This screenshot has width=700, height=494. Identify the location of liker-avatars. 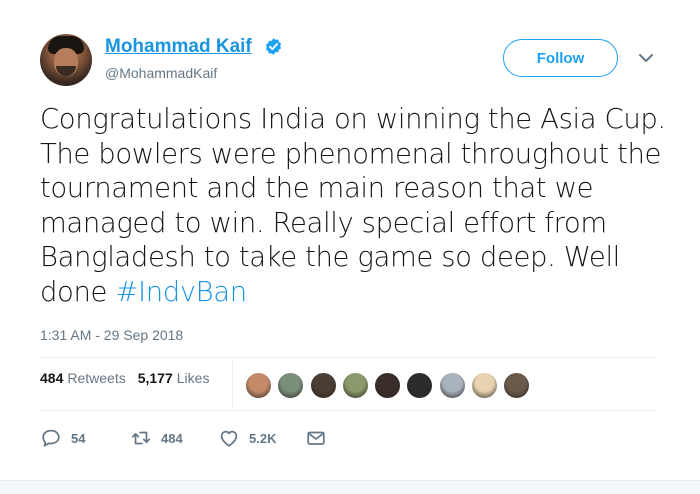
(390, 385).